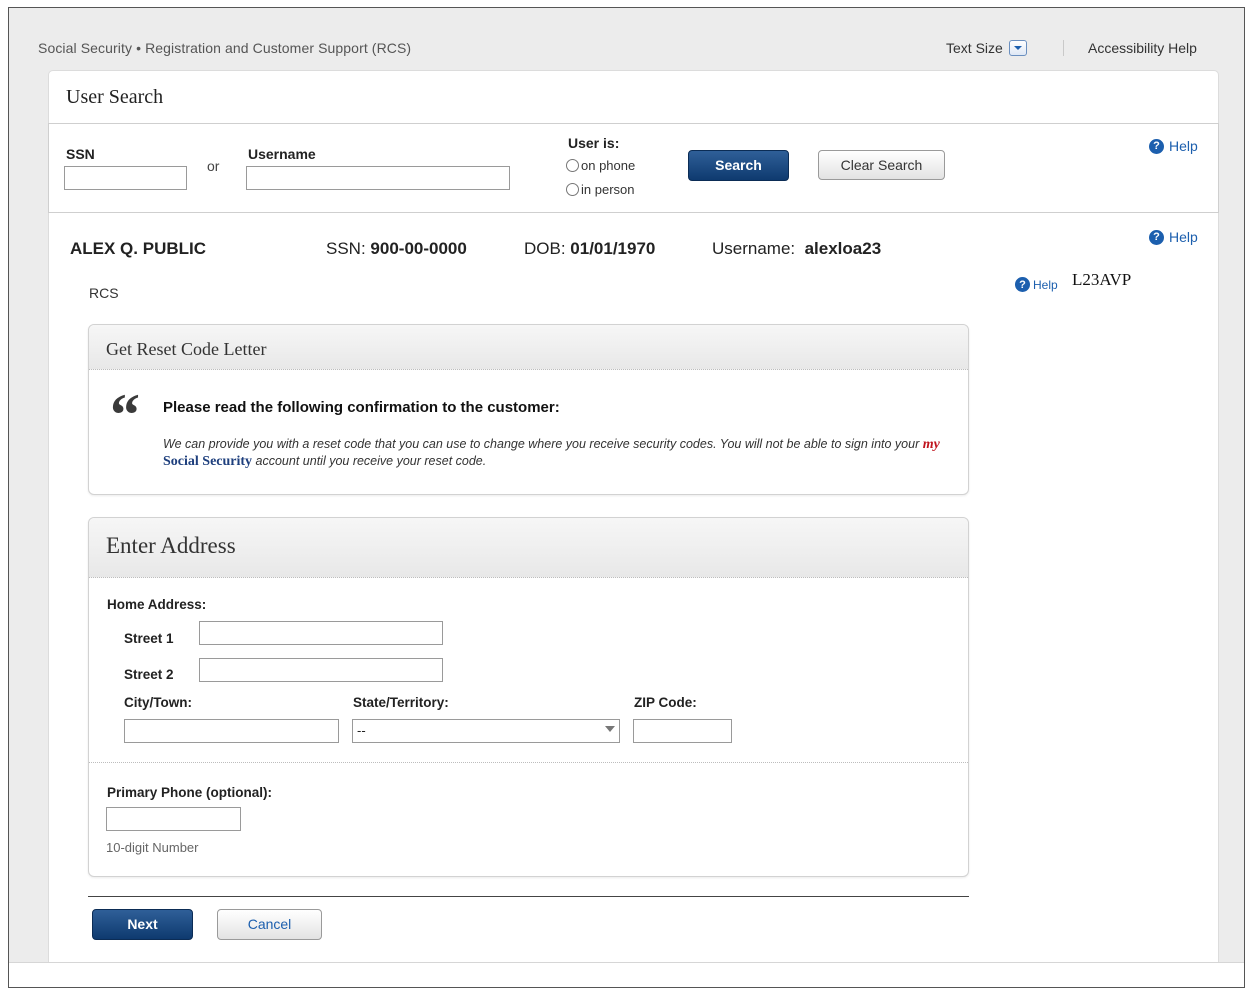  I want to click on my-ss-logo-text: Social Security, so click(208, 461).